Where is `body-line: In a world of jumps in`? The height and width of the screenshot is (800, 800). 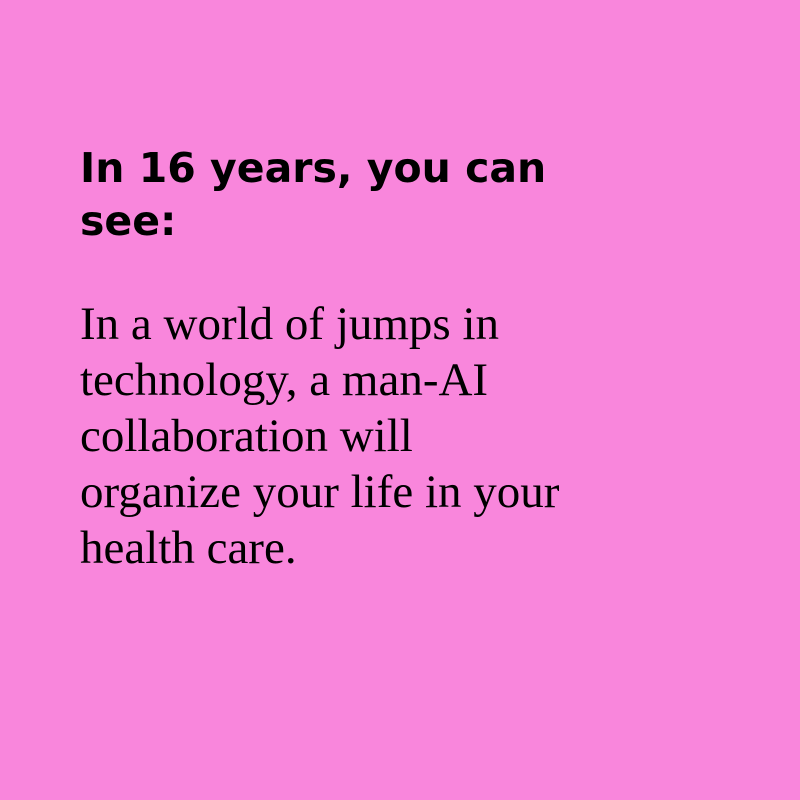 body-line: In a world of jumps in is located at coordinates (290, 324).